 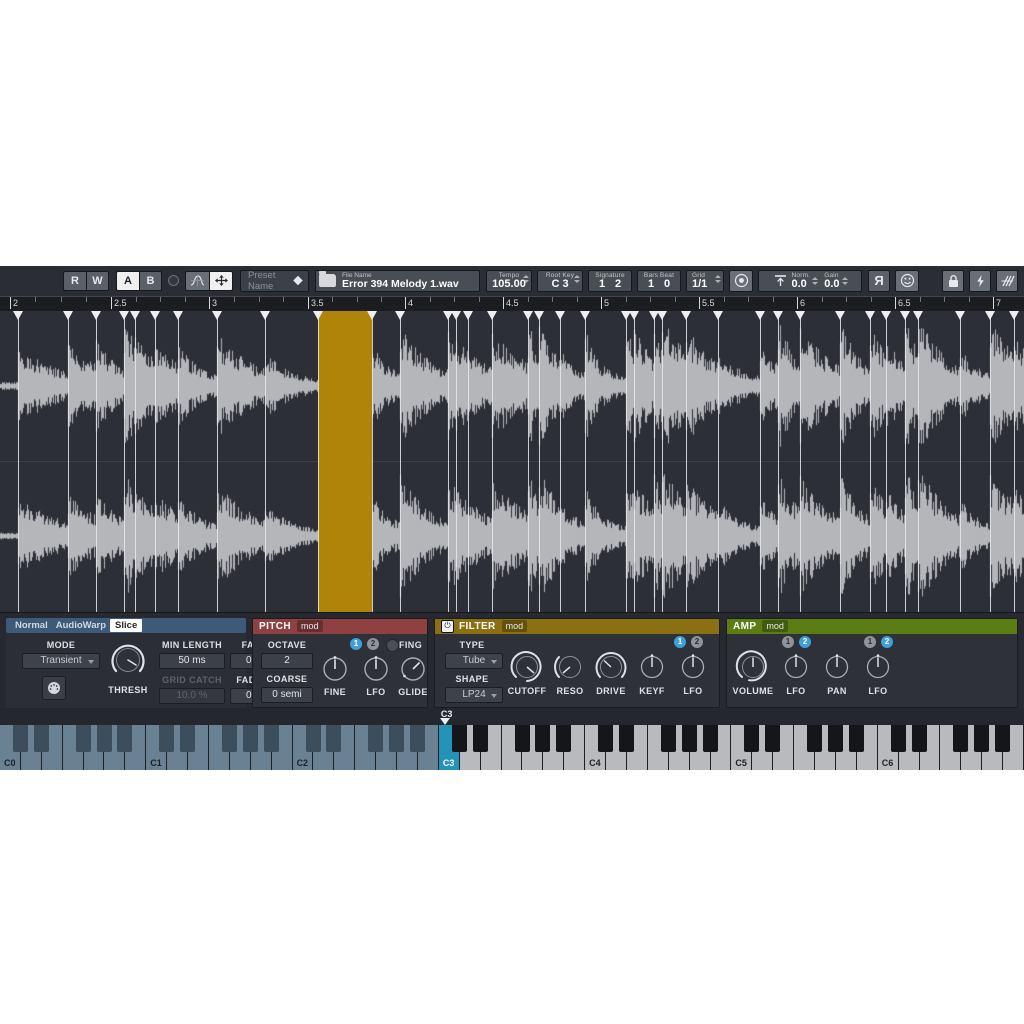 I want to click on pitch-lfo-knob, so click(x=376, y=671).